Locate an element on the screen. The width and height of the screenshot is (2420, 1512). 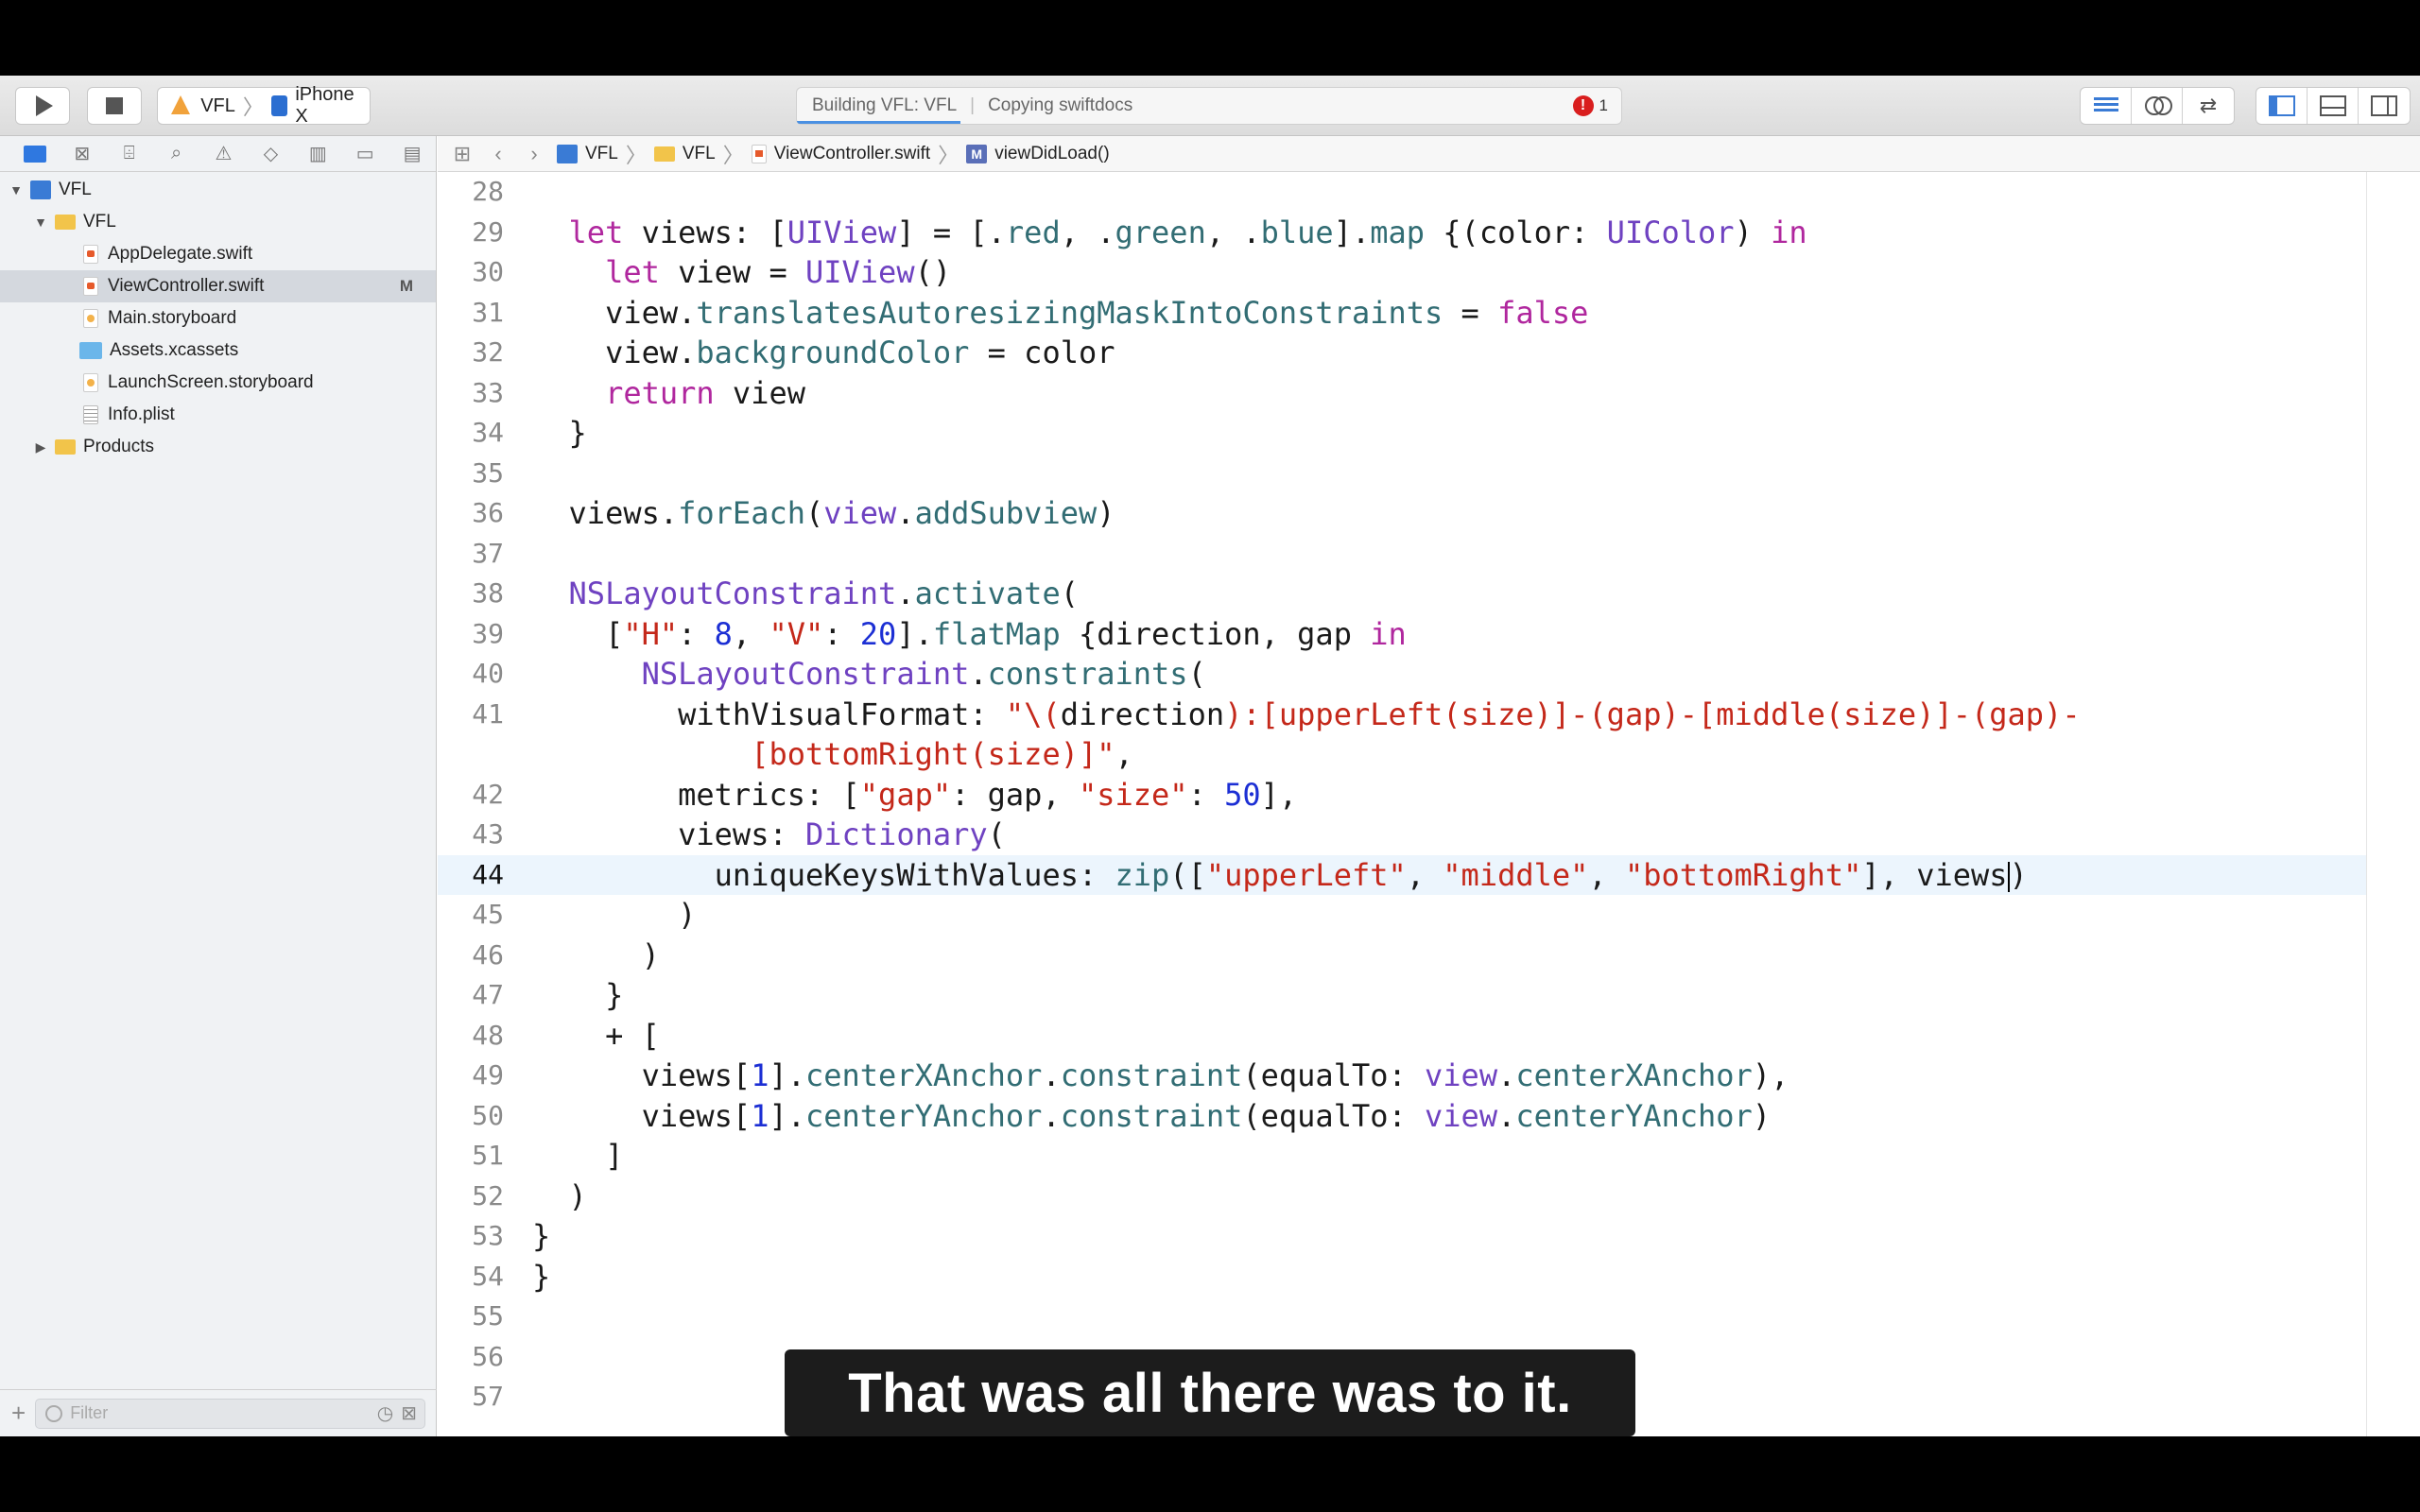
standard-editor-button is located at coordinates (2106, 106).